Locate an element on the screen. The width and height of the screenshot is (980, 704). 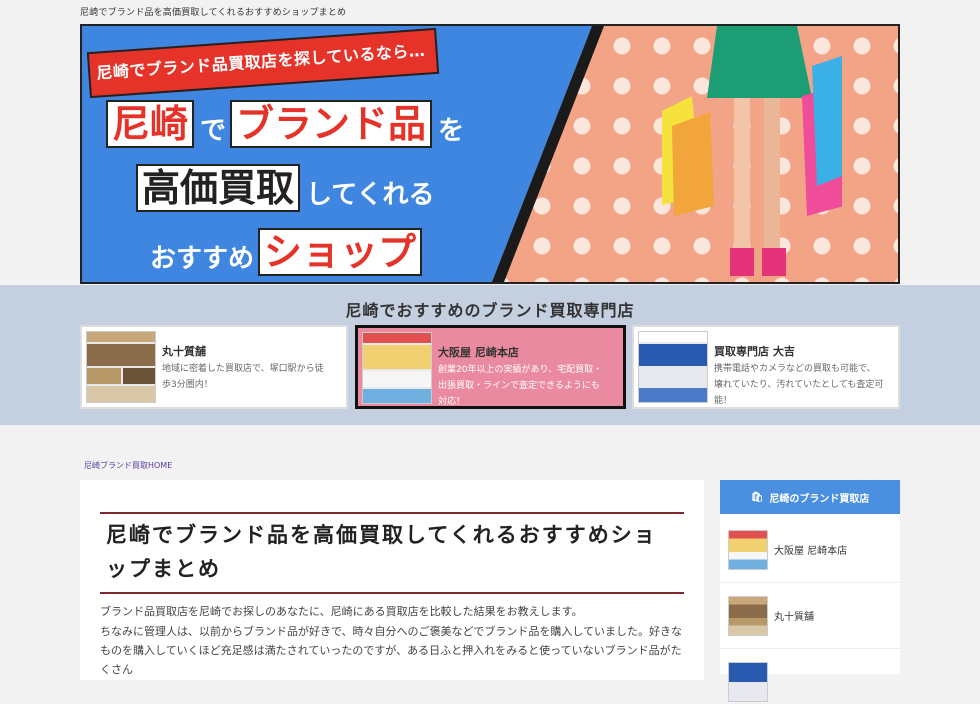
sidebar-heading-label: 尼崎のブランド買取店 is located at coordinates (819, 499).